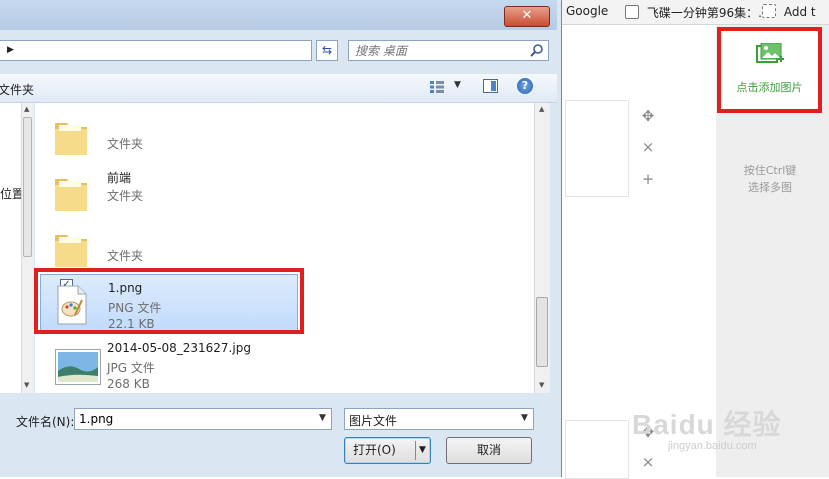  Describe the element at coordinates (440, 50) in the screenshot. I see `search-input` at that location.